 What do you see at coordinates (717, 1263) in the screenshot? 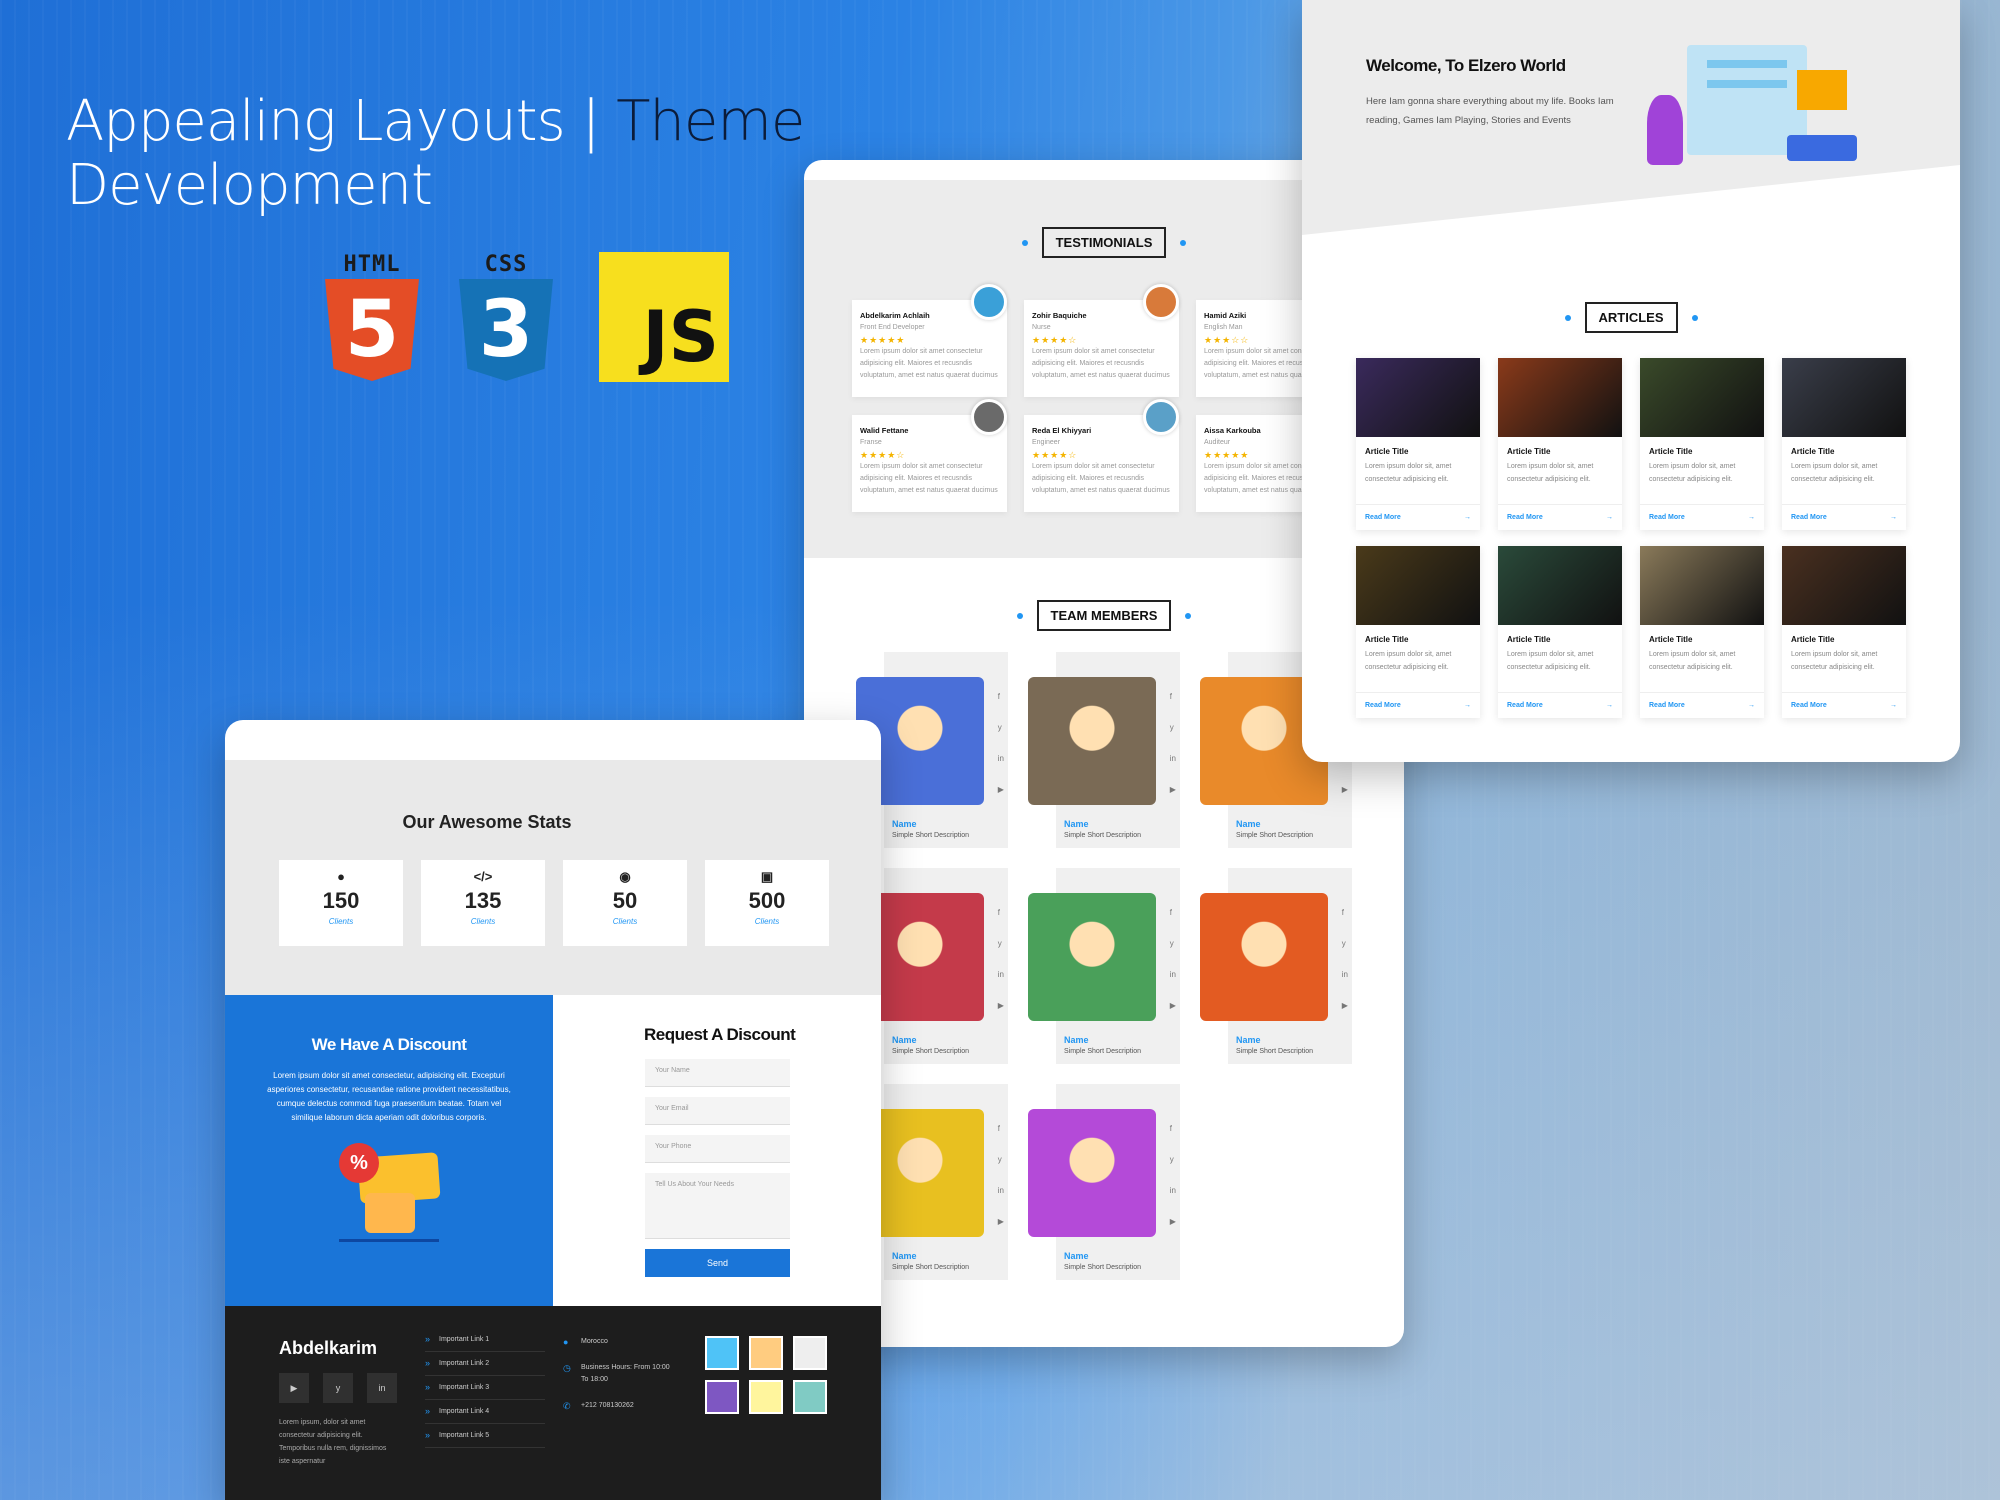
I see `send-button: Send` at bounding box center [717, 1263].